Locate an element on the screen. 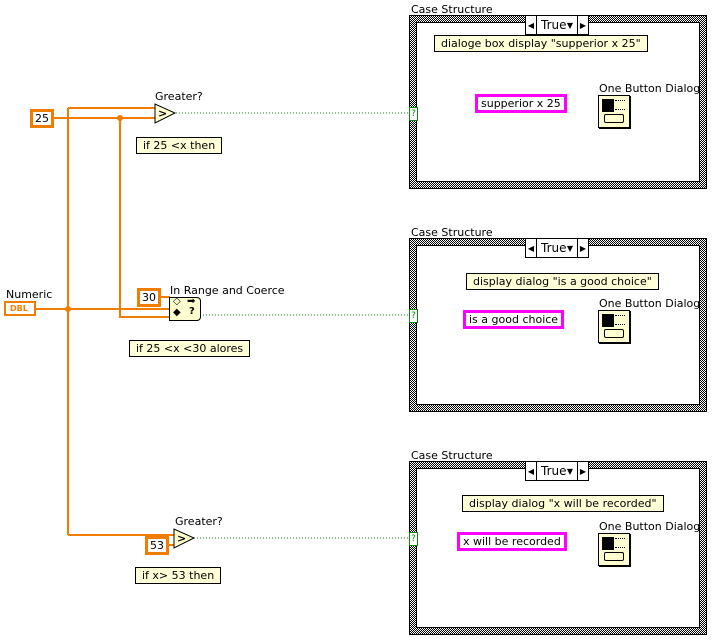 The image size is (719, 644). inrange-comment: if 25 <x <30 alores is located at coordinates (190, 348).